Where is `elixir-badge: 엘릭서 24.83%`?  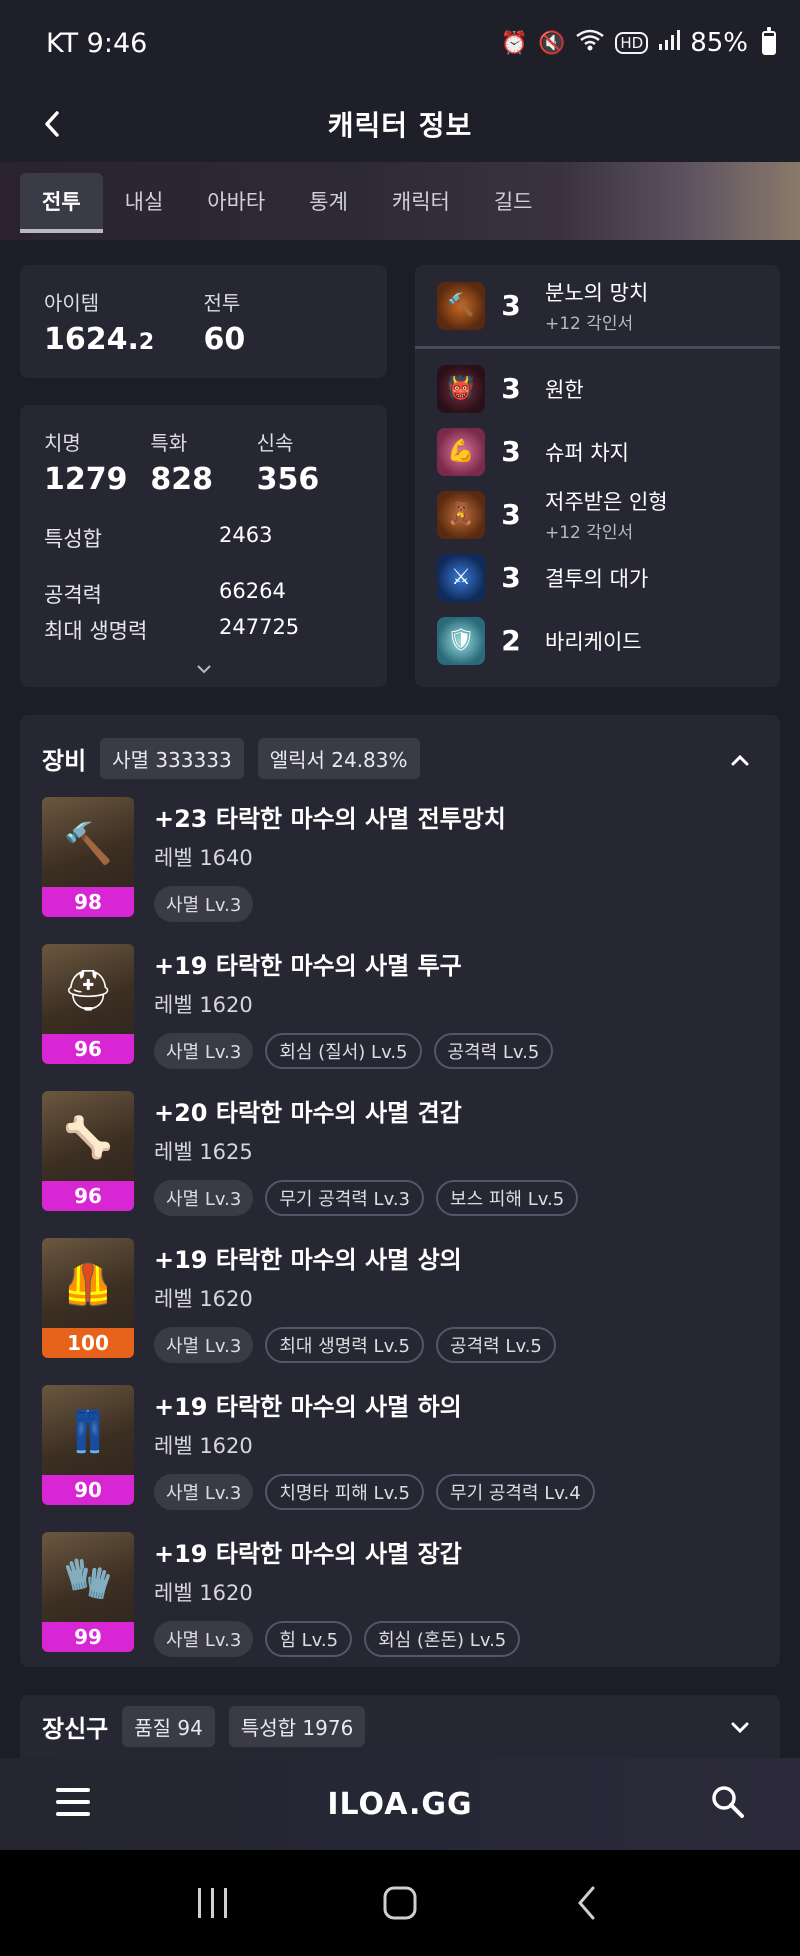 elixir-badge: 엘릭서 24.83% is located at coordinates (338, 758).